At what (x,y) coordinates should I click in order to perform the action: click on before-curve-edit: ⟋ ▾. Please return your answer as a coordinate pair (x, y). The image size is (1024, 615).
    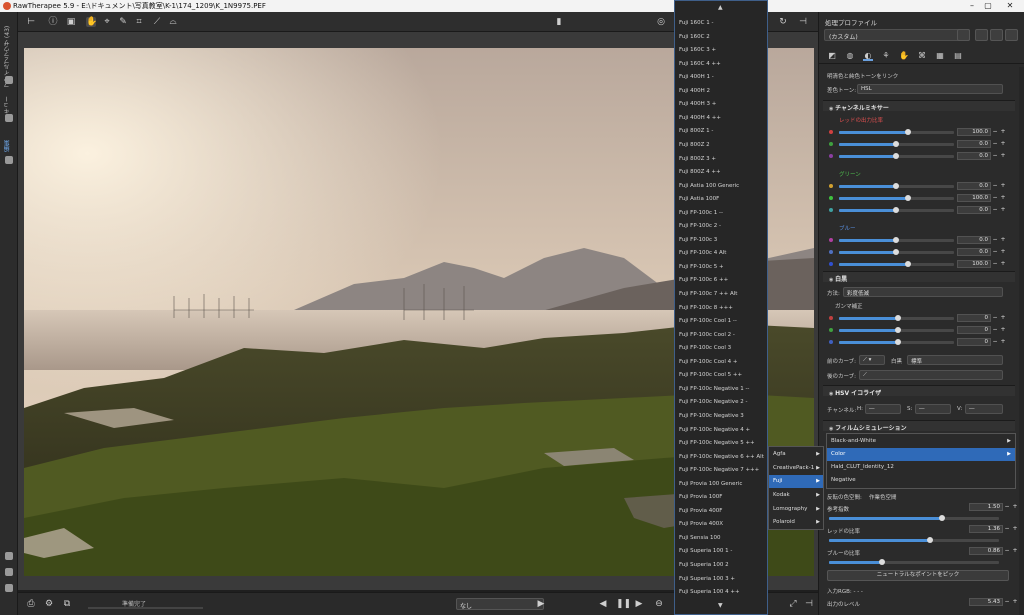
    Looking at the image, I should click on (872, 360).